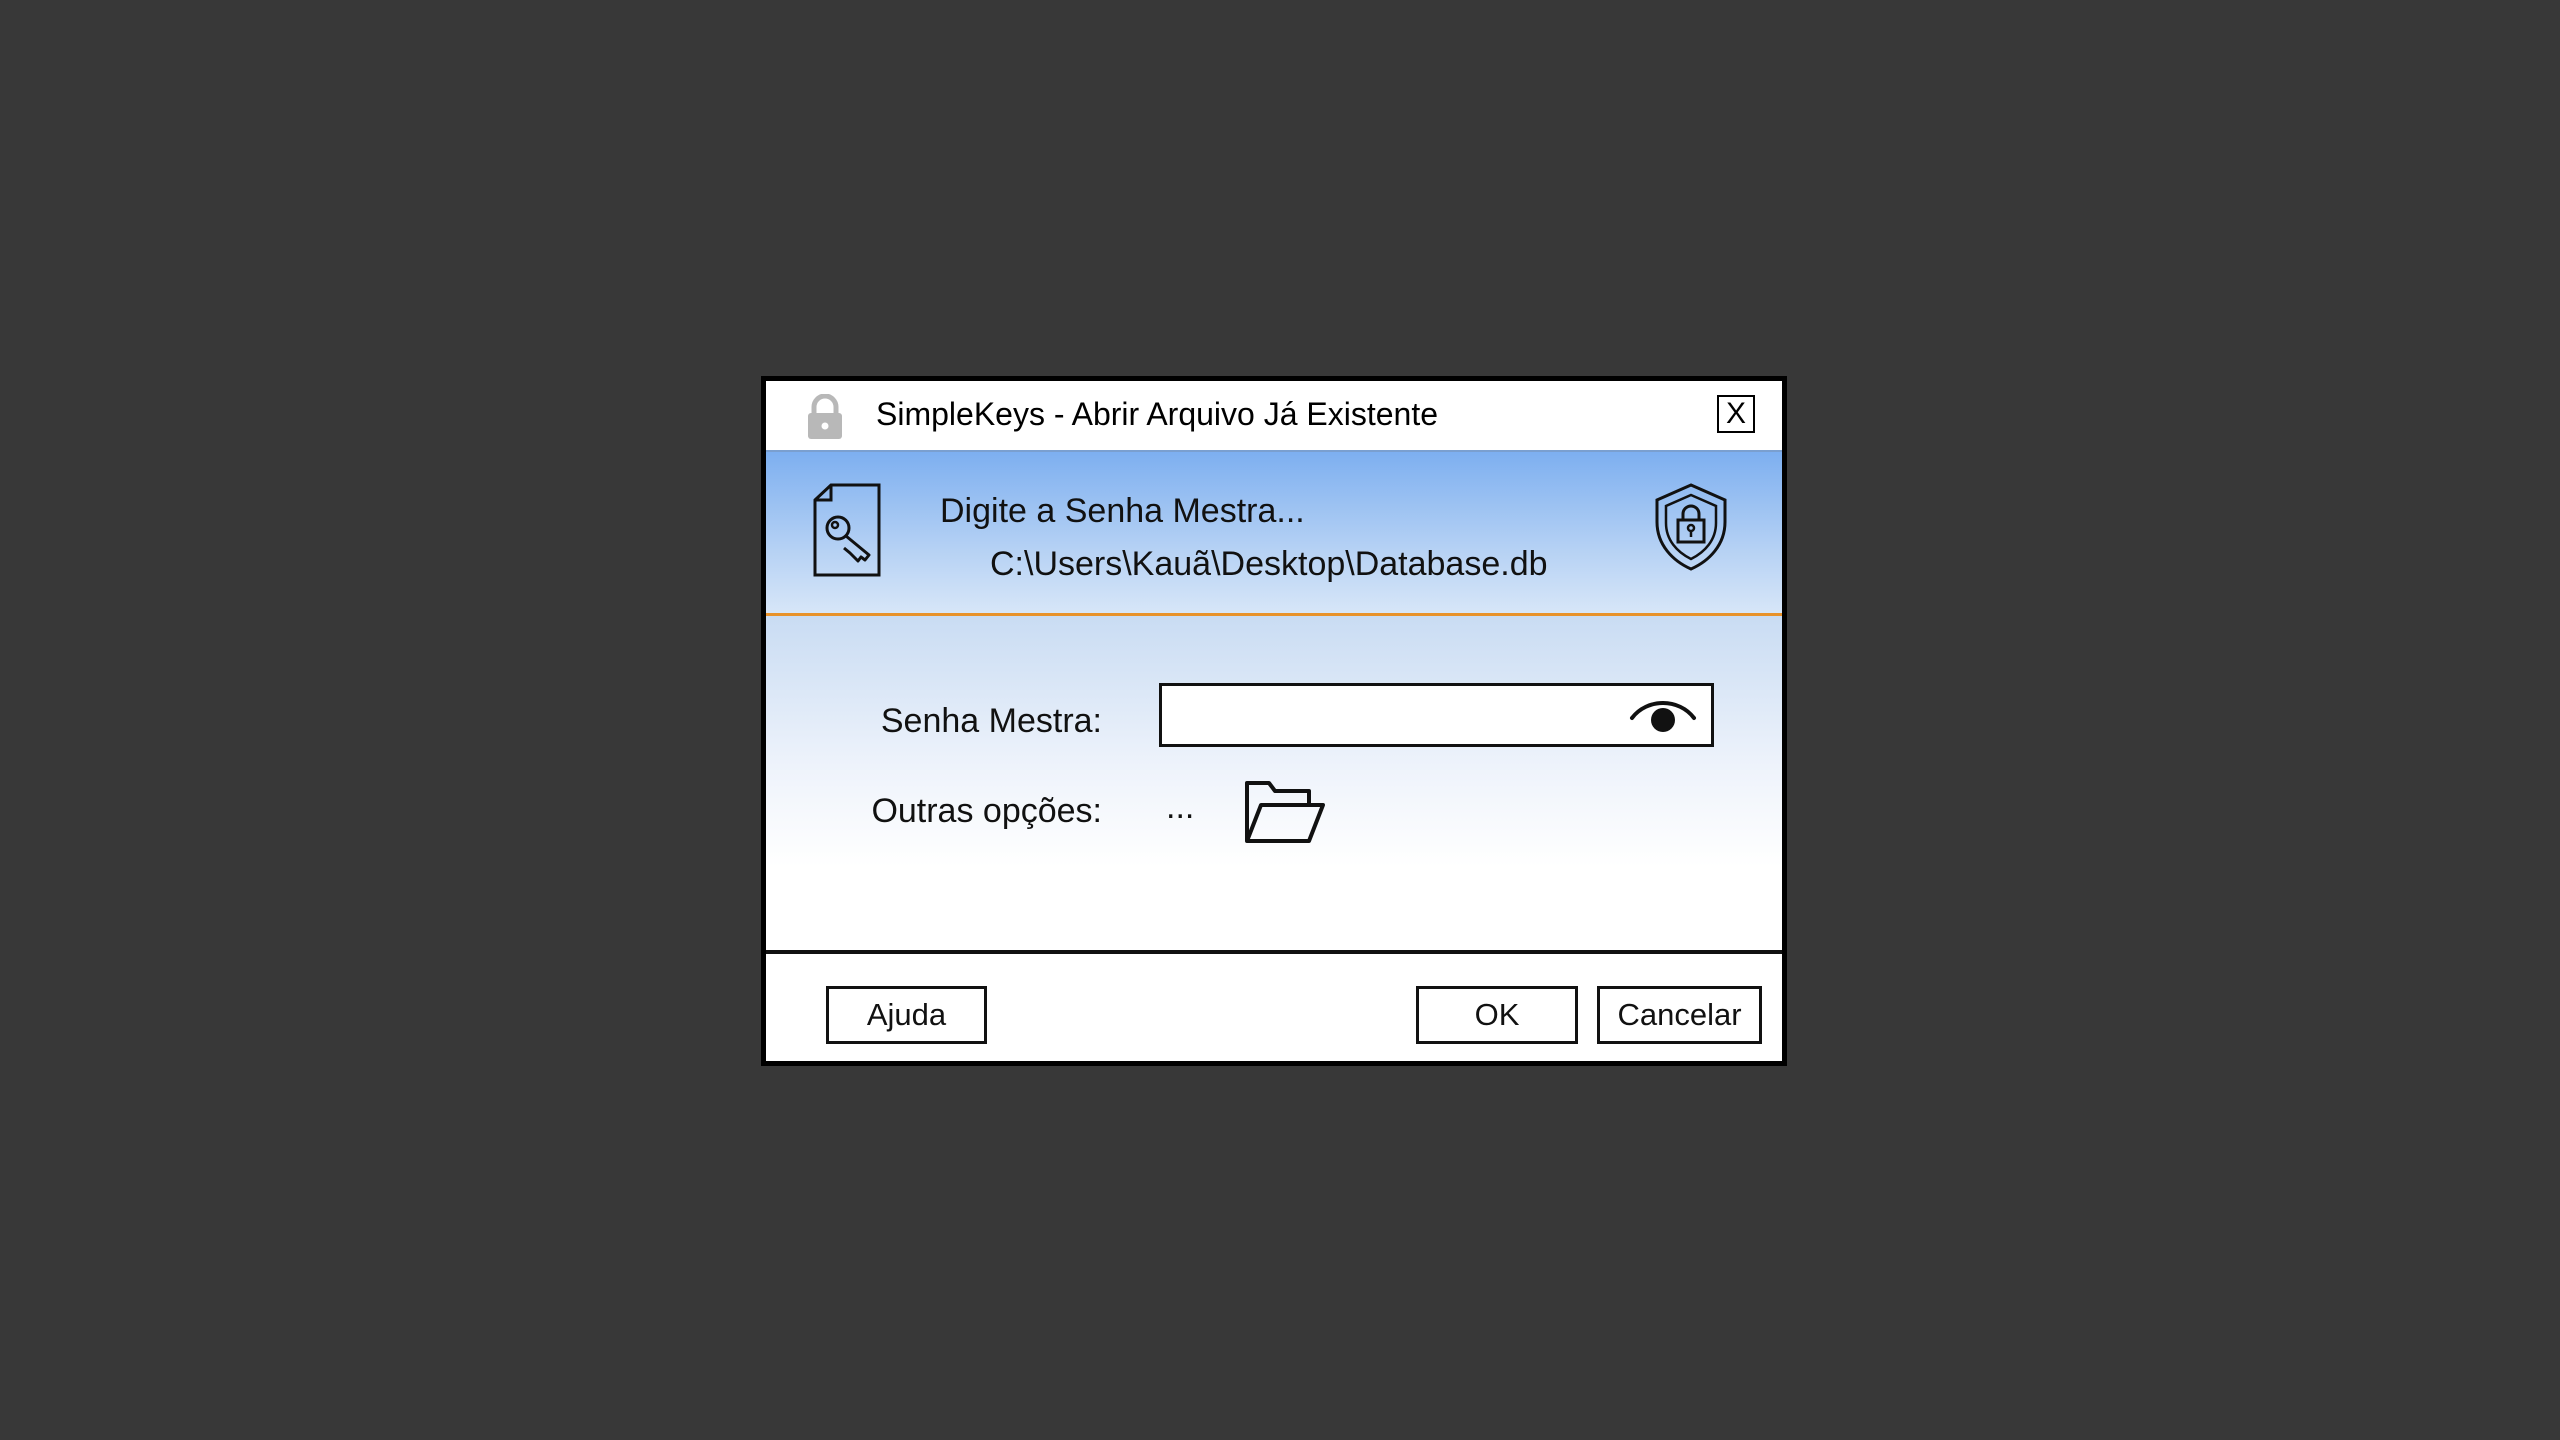  I want to click on close-button: X, so click(1736, 414).